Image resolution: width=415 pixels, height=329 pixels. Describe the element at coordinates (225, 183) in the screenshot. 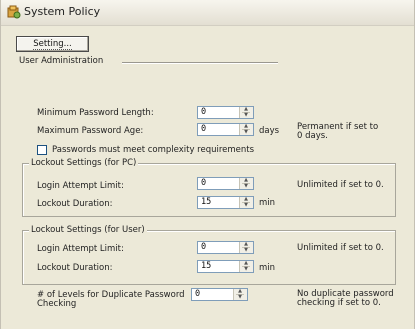

I see `pc-login-attempt-spinner: 0 ▲ ▼` at that location.